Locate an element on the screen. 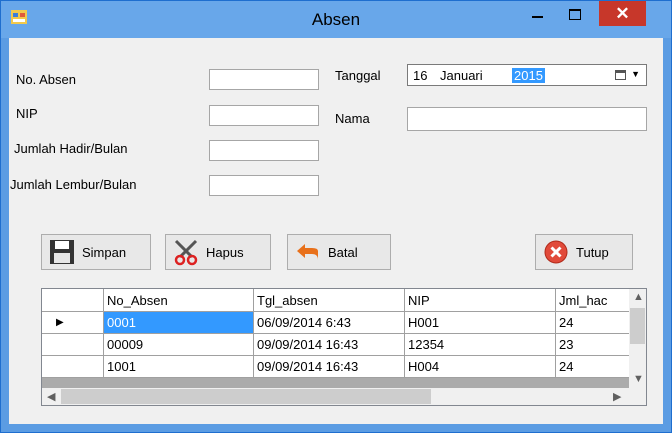 The height and width of the screenshot is (433, 672). tanggal-month: Januari is located at coordinates (461, 75).